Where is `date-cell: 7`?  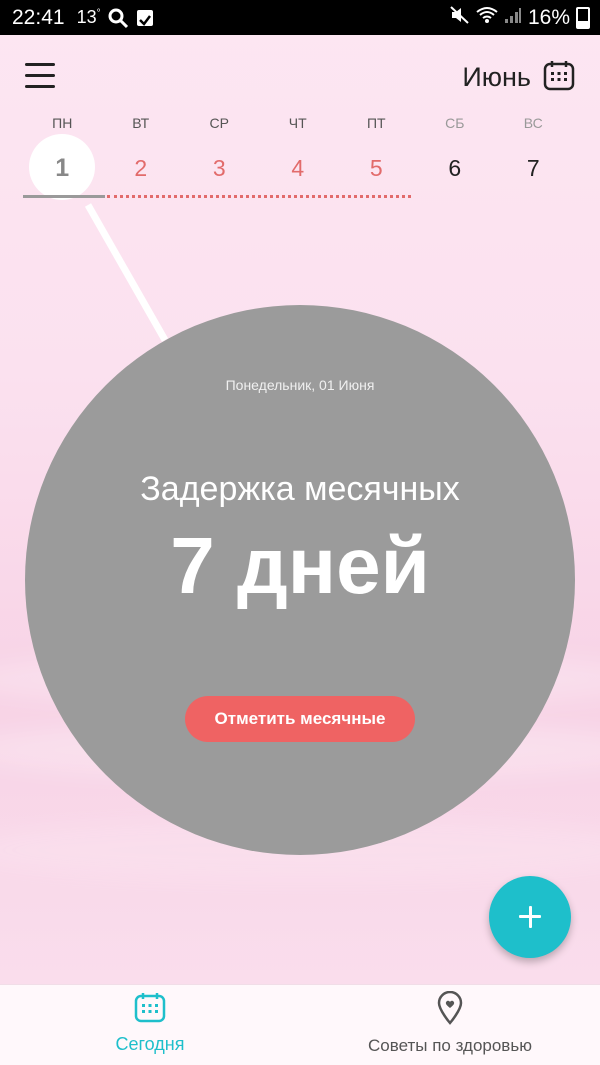 date-cell: 7 is located at coordinates (533, 168).